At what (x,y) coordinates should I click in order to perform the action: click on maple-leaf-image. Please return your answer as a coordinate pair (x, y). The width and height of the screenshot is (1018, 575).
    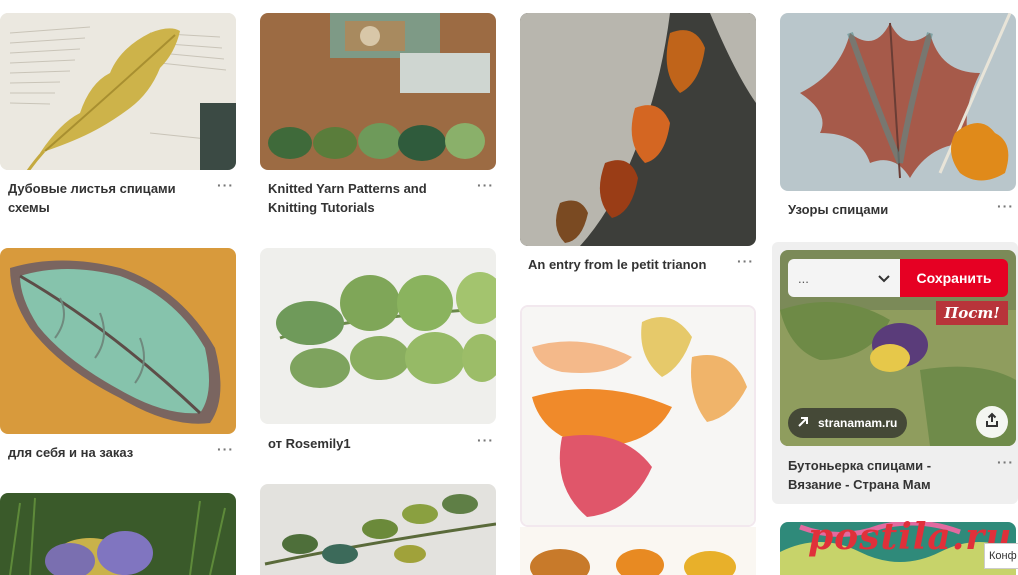
    Looking at the image, I should click on (898, 102).